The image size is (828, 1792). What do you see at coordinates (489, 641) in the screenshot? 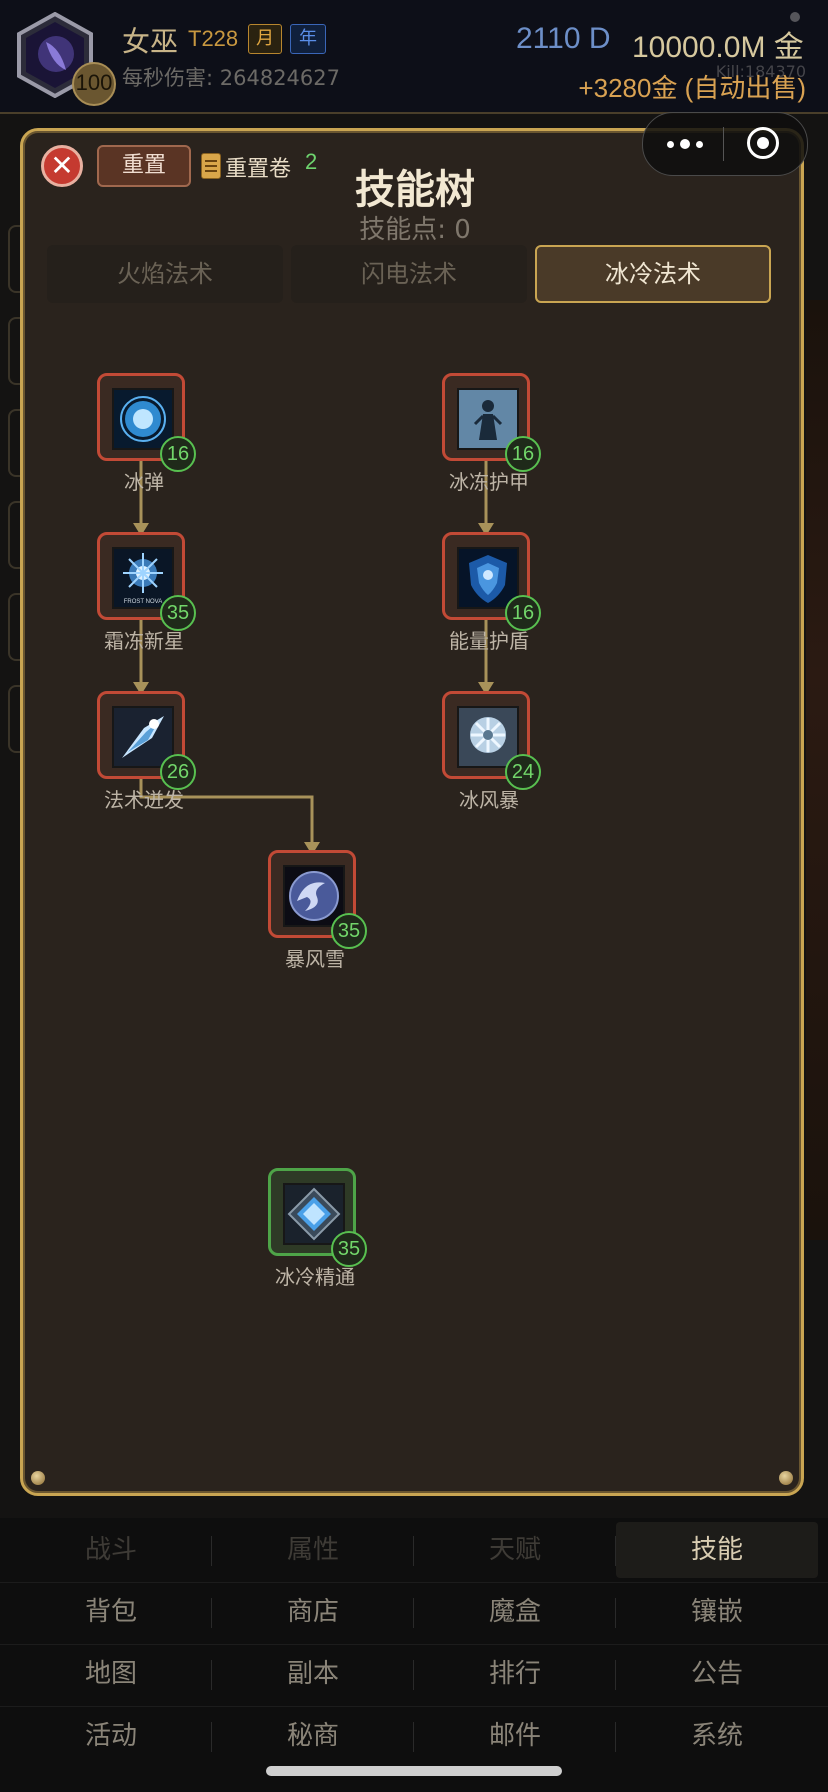
I see `skill-name: 能量护盾` at bounding box center [489, 641].